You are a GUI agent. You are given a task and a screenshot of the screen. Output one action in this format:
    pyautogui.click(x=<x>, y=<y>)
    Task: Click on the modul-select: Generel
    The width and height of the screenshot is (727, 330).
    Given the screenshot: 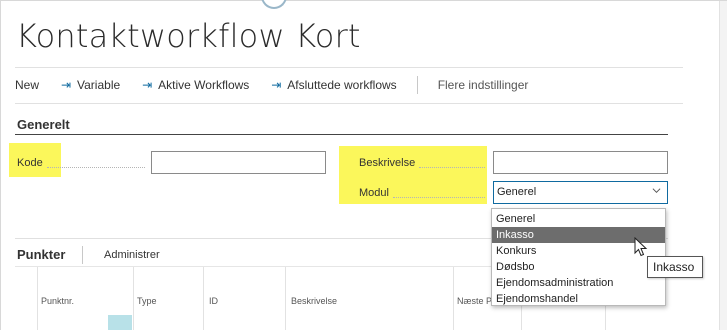 What is the action you would take?
    pyautogui.click(x=580, y=192)
    